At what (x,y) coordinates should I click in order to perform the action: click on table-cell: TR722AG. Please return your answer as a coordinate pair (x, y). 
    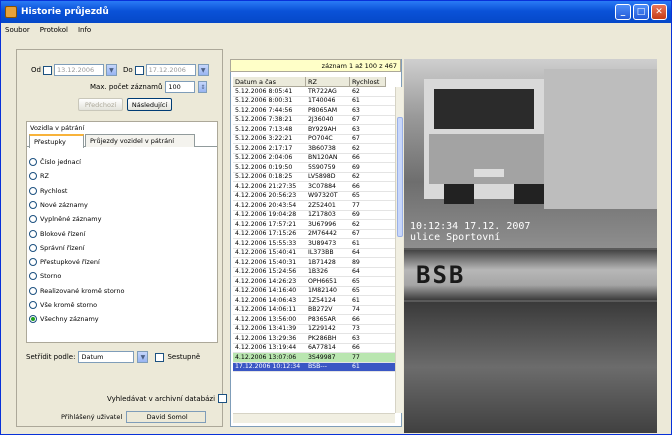
    Looking at the image, I should click on (322, 91).